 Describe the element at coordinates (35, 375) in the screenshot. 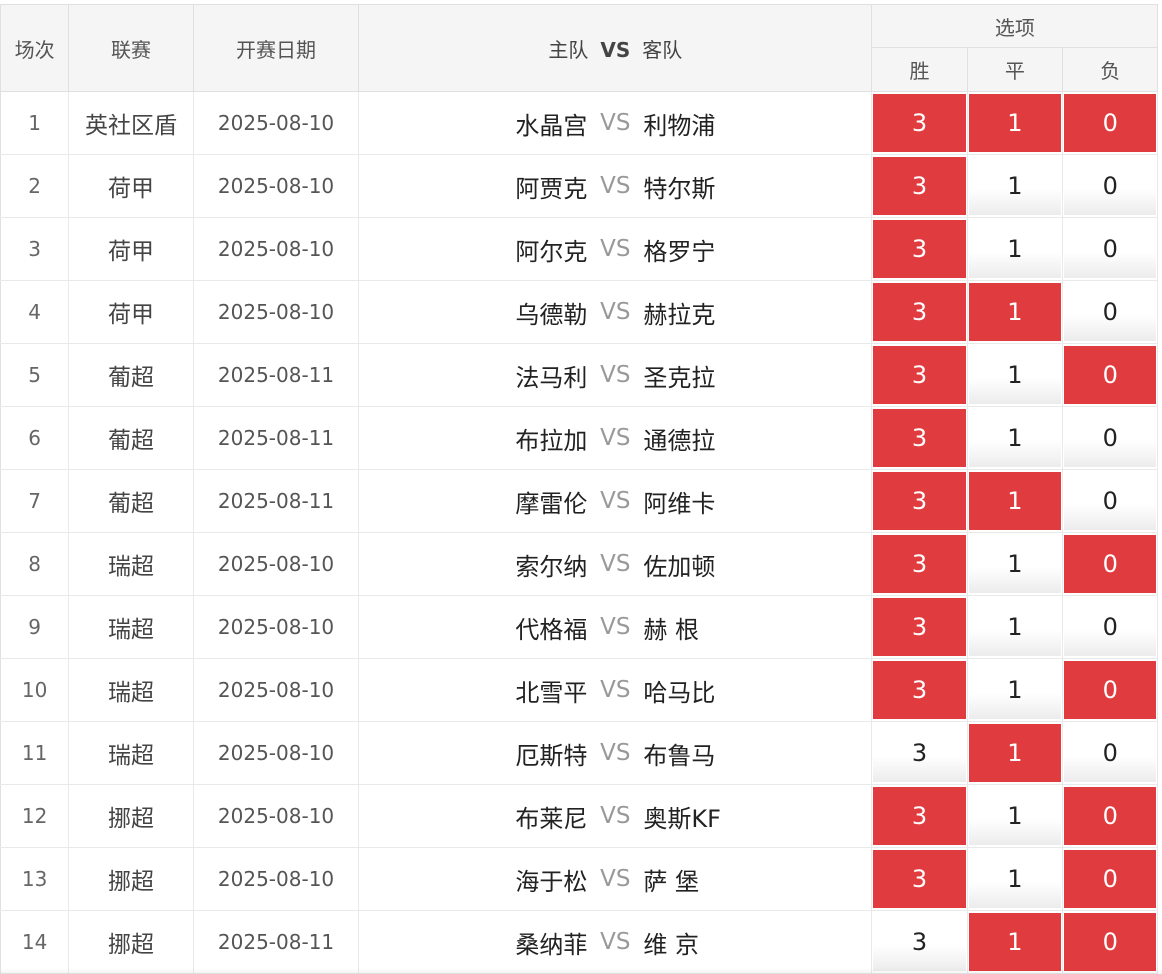

I see `round-number: 5` at that location.